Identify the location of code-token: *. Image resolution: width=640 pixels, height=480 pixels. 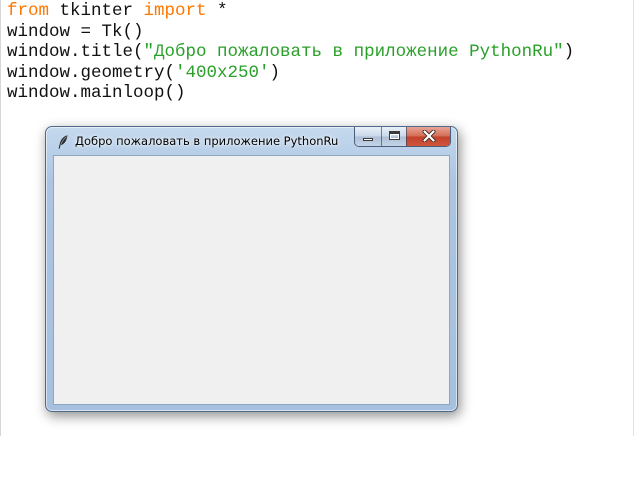
(217, 11).